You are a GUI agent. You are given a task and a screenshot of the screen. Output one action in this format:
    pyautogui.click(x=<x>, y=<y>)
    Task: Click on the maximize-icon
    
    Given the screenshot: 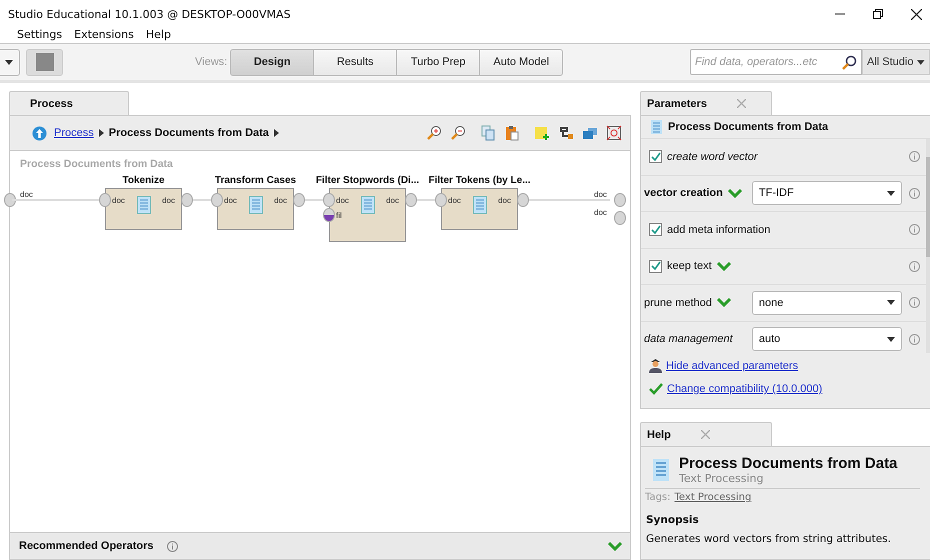 What is the action you would take?
    pyautogui.click(x=878, y=14)
    